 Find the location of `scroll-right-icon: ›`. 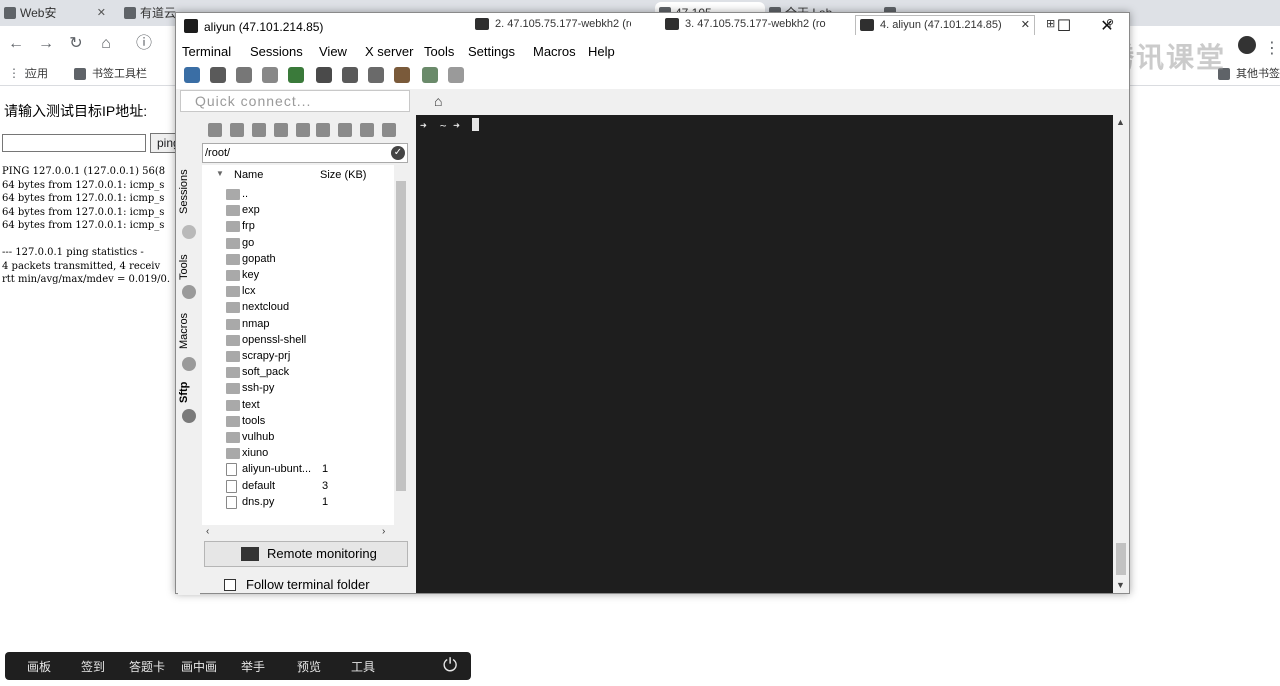

scroll-right-icon: › is located at coordinates (383, 531).